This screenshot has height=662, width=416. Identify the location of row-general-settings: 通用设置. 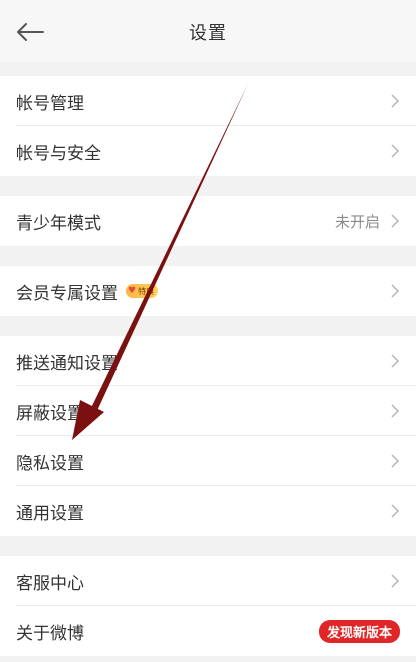
(208, 511).